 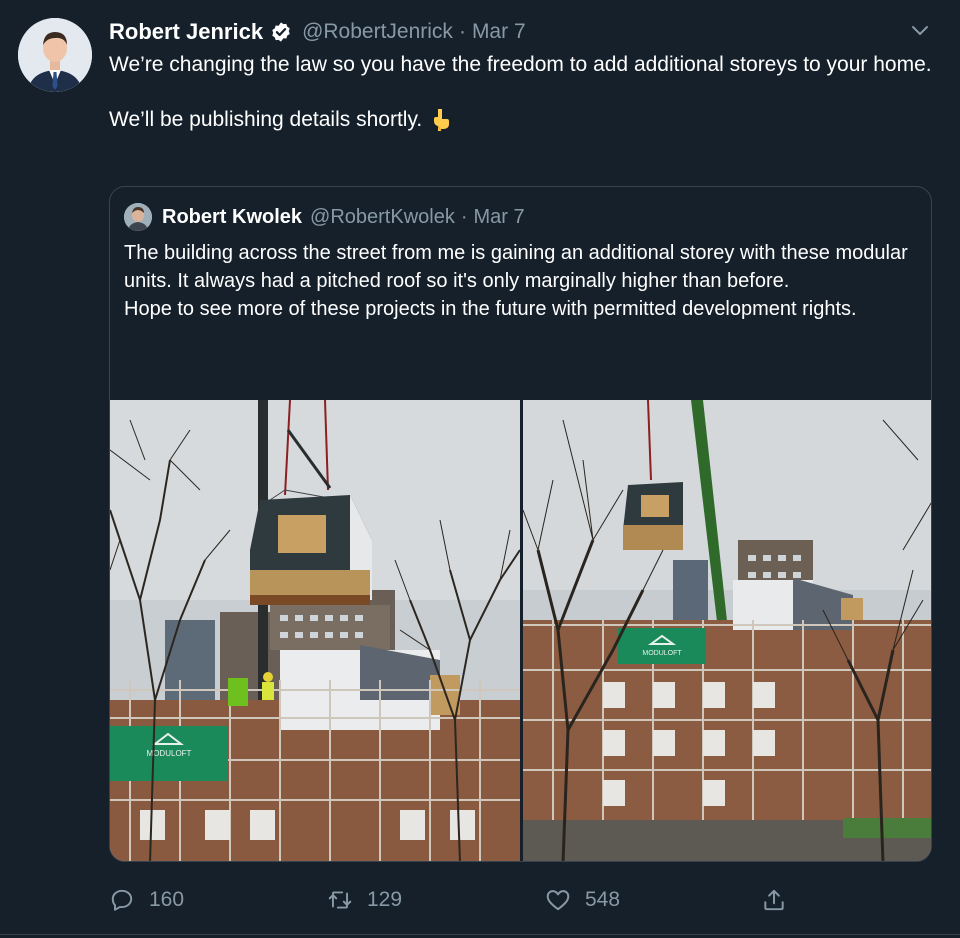 I want to click on quoted-author-avatar, so click(x=138, y=217).